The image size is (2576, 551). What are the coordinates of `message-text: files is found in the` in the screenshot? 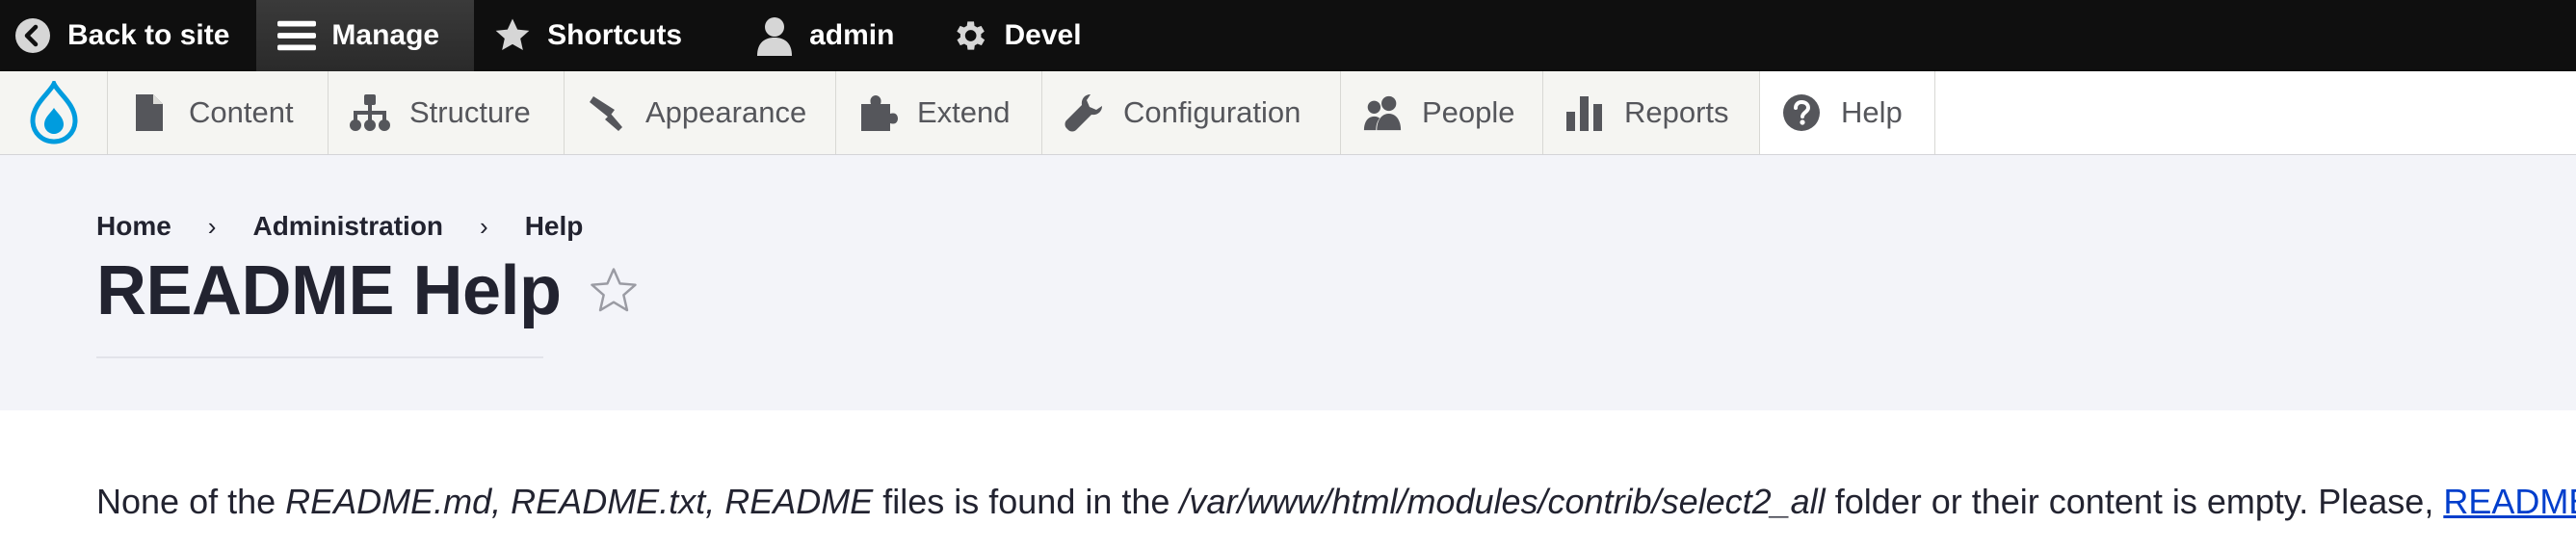 It's located at (1027, 501).